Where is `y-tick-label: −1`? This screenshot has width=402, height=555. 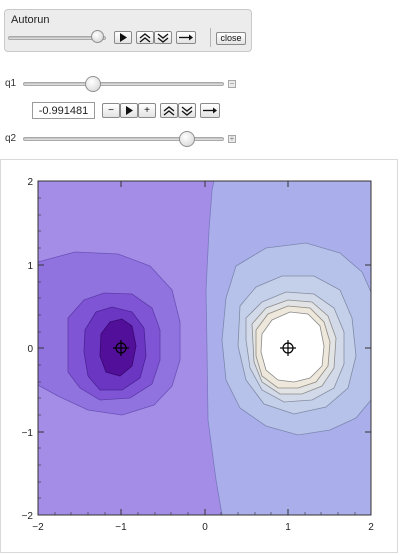 y-tick-label: −1 is located at coordinates (28, 433).